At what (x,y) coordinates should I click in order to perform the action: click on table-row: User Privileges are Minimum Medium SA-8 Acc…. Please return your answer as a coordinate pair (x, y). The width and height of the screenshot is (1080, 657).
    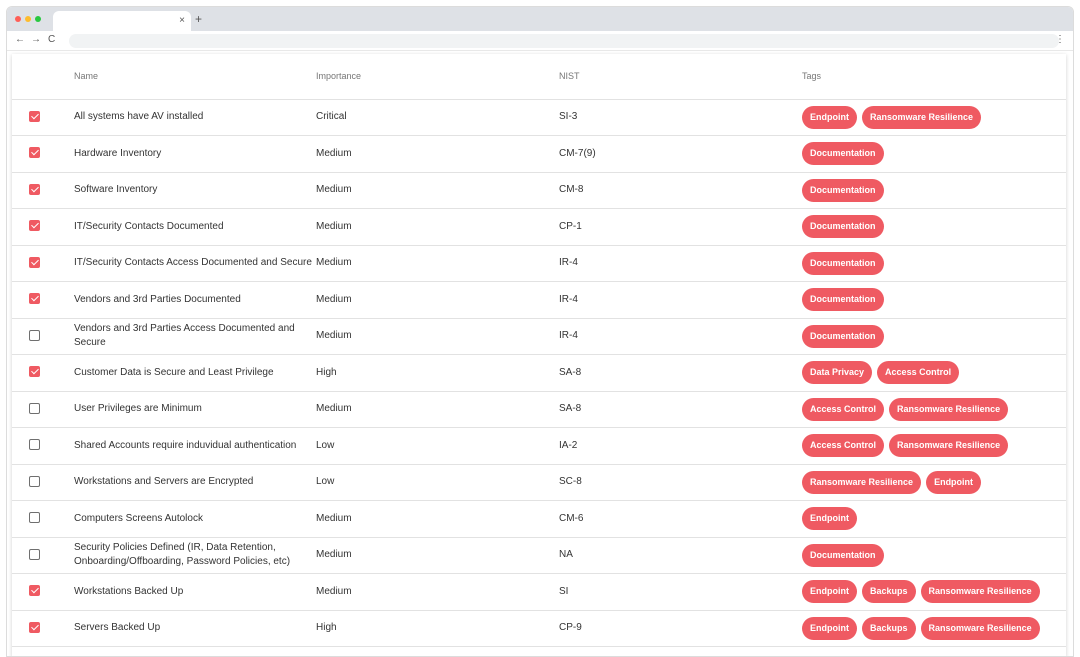
    Looking at the image, I should click on (539, 409).